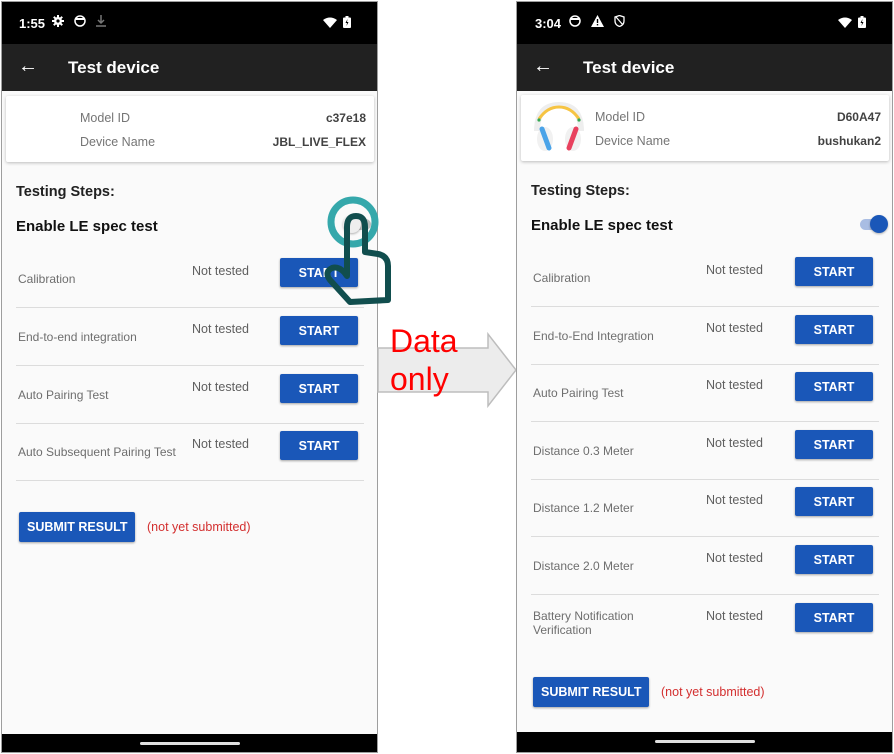 This screenshot has height=754, width=894. Describe the element at coordinates (345, 118) in the screenshot. I see `model-id-value: c37e18` at that location.